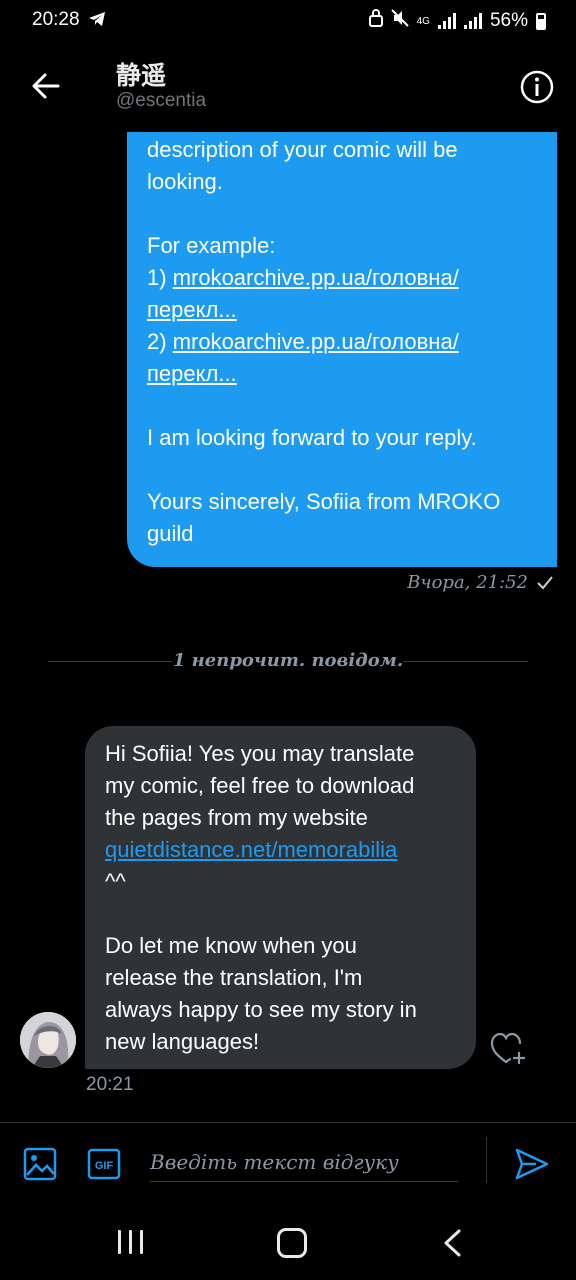 This screenshot has height=1280, width=576. Describe the element at coordinates (302, 149) in the screenshot. I see `message-line: description of your comic will be` at that location.